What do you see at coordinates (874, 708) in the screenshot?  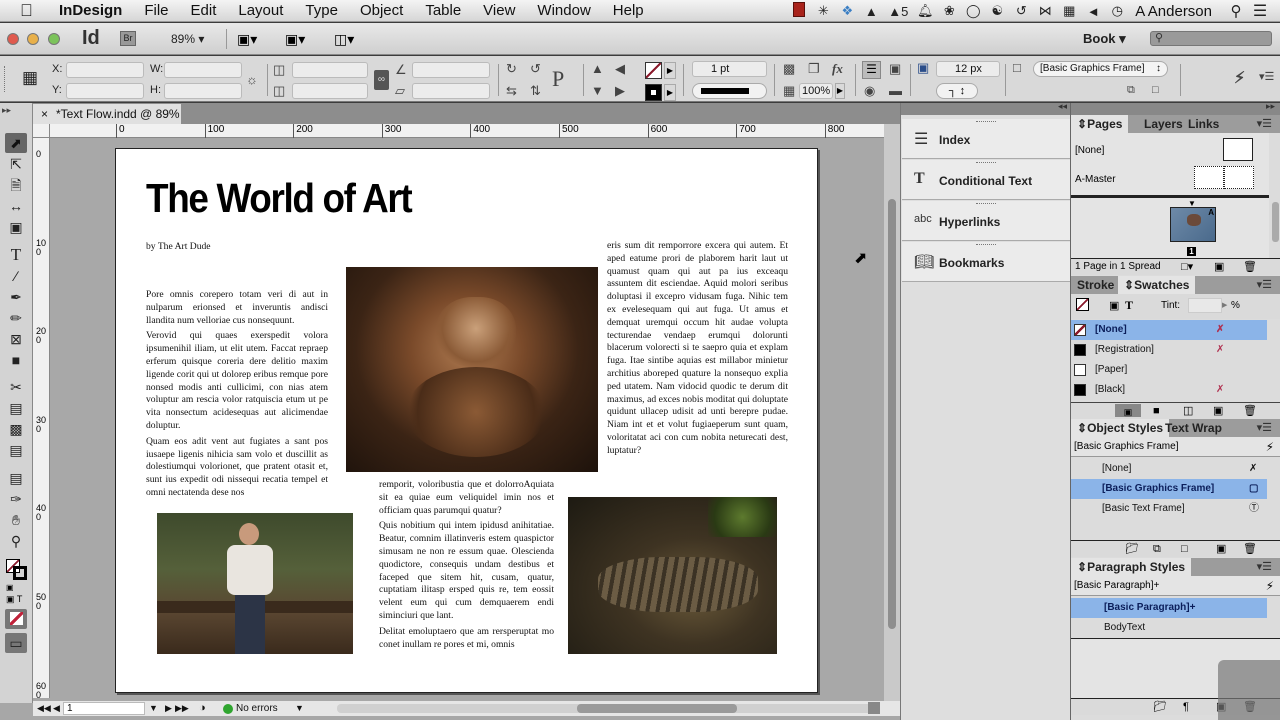 I see `split-layout-button` at bounding box center [874, 708].